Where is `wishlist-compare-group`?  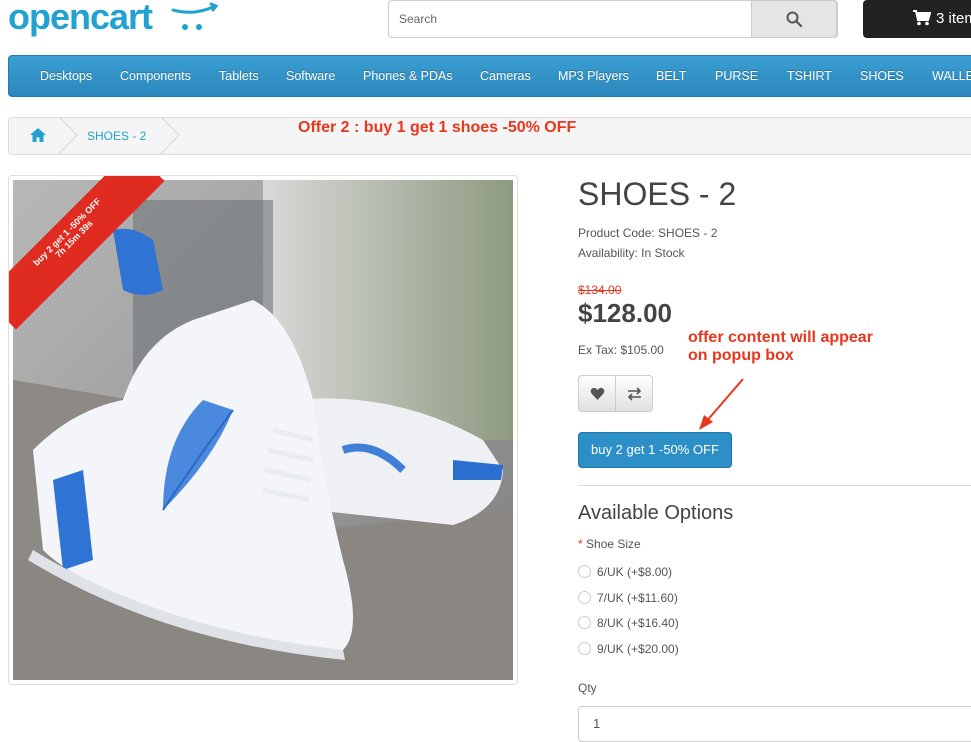
wishlist-compare-group is located at coordinates (615, 393).